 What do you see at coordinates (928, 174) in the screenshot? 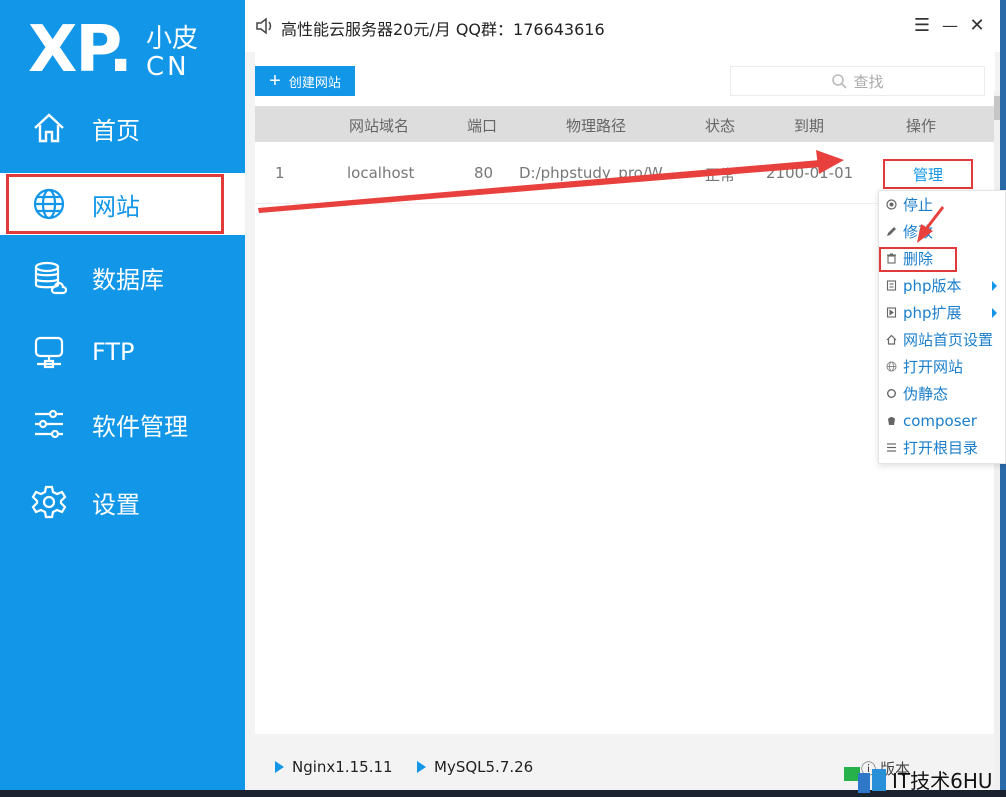
I see `manage-button: 管理` at bounding box center [928, 174].